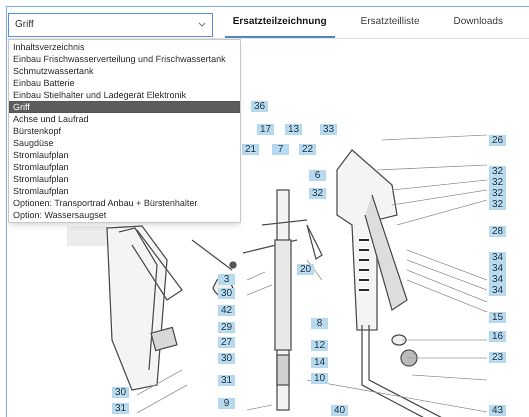 The image size is (529, 417). Describe the element at coordinates (124, 83) in the screenshot. I see `dropdown-item: Einbau Batterie` at that location.